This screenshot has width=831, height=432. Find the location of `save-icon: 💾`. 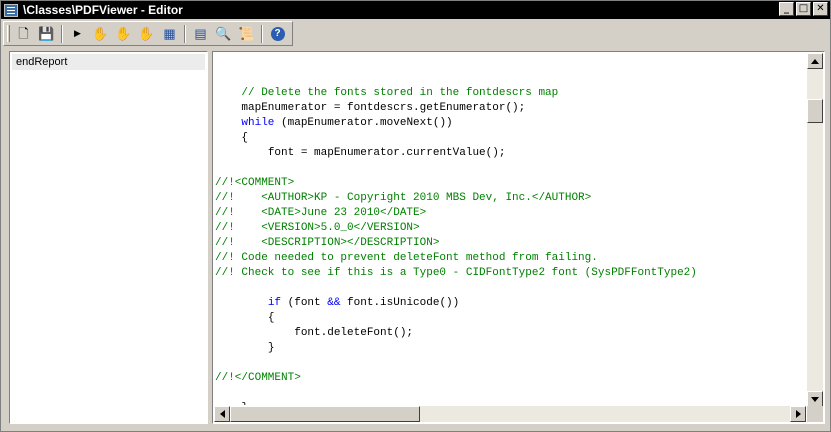

save-icon: 💾 is located at coordinates (46, 33).